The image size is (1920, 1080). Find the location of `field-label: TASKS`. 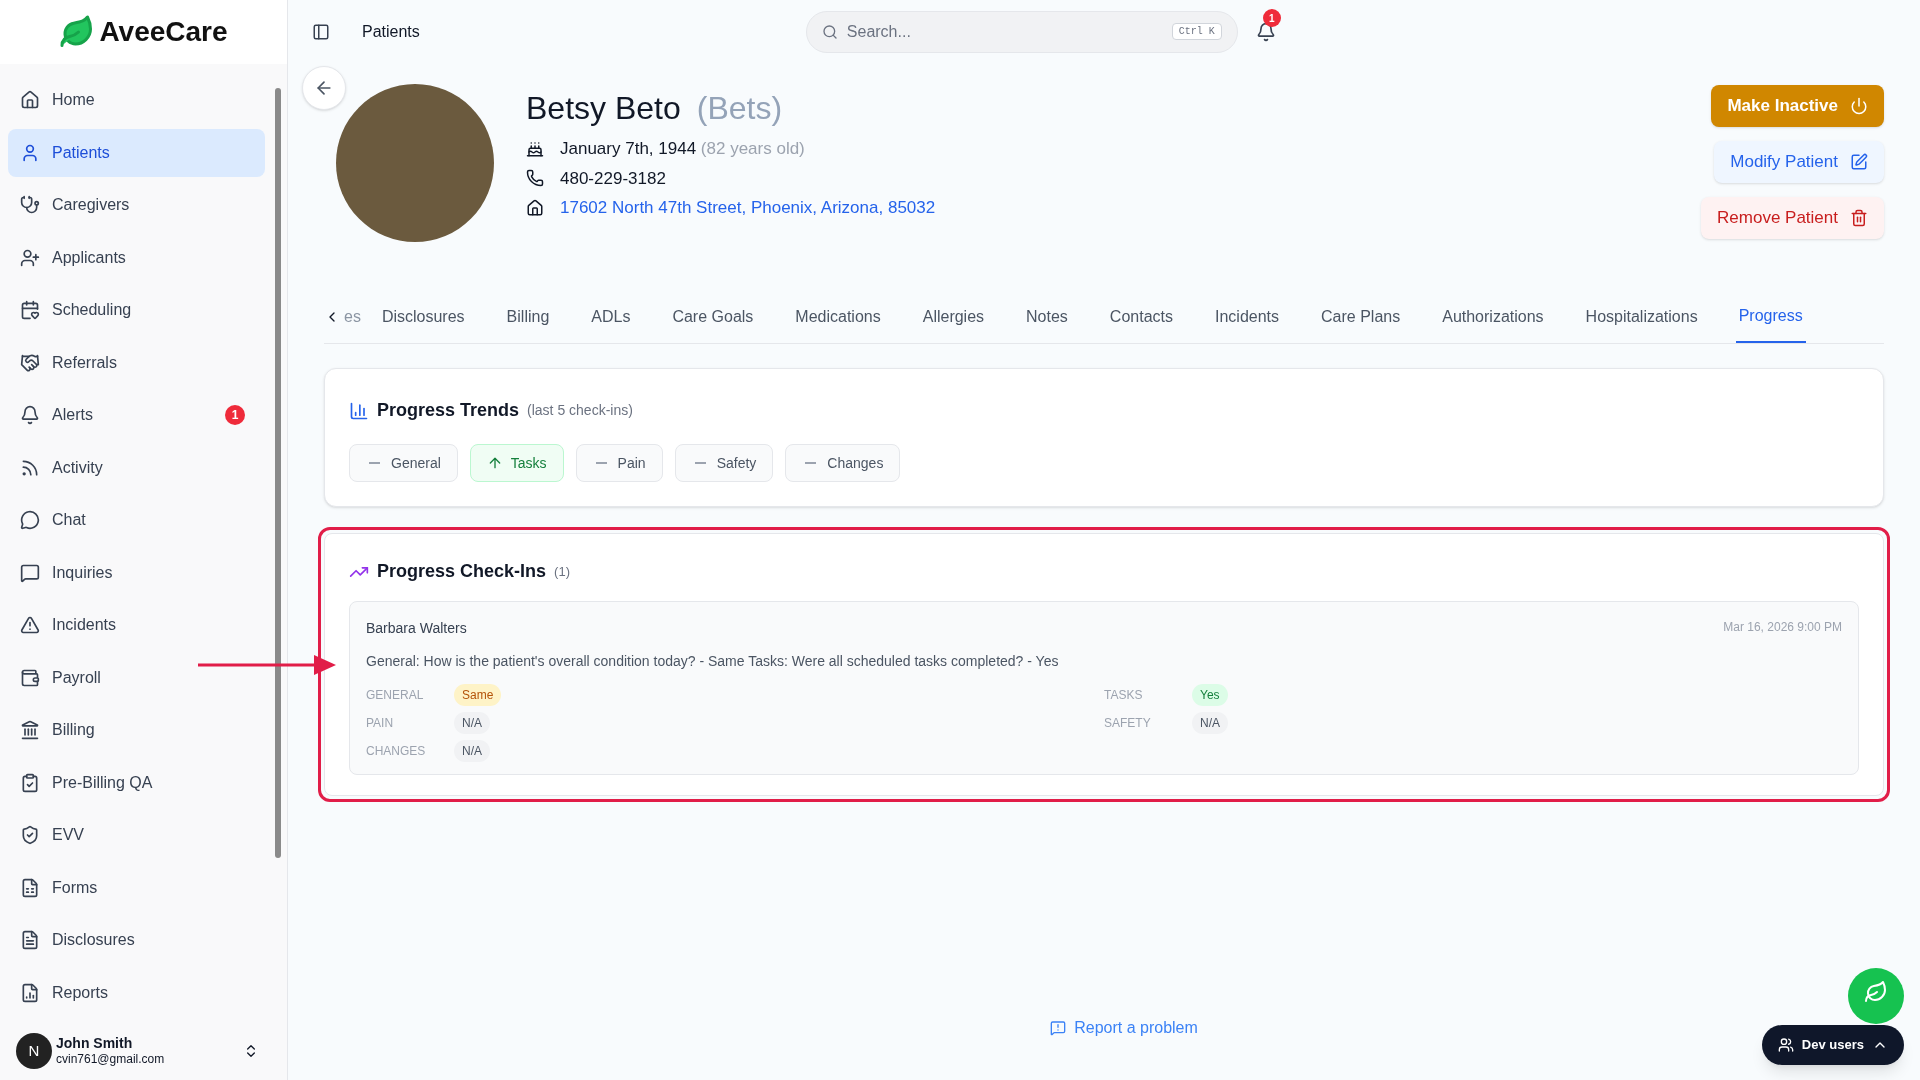

field-label: TASKS is located at coordinates (1124, 695).